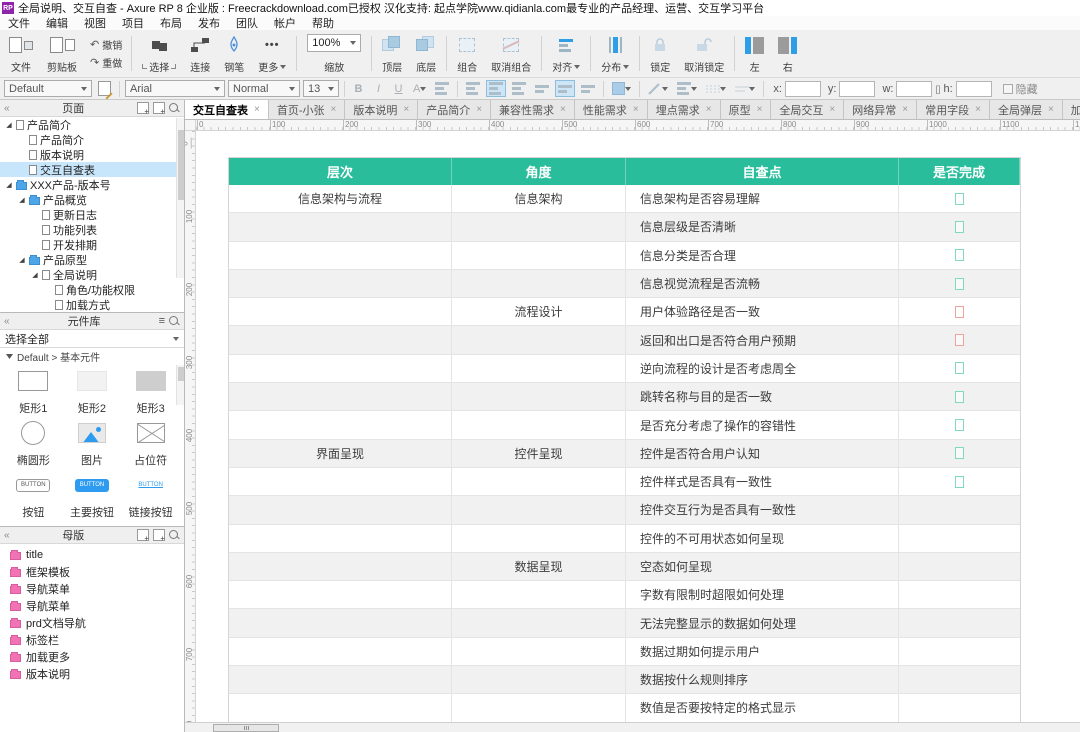 This screenshot has height=732, width=1080. Describe the element at coordinates (92, 289) in the screenshot. I see `page-tree-item: 角色/功能权限` at that location.